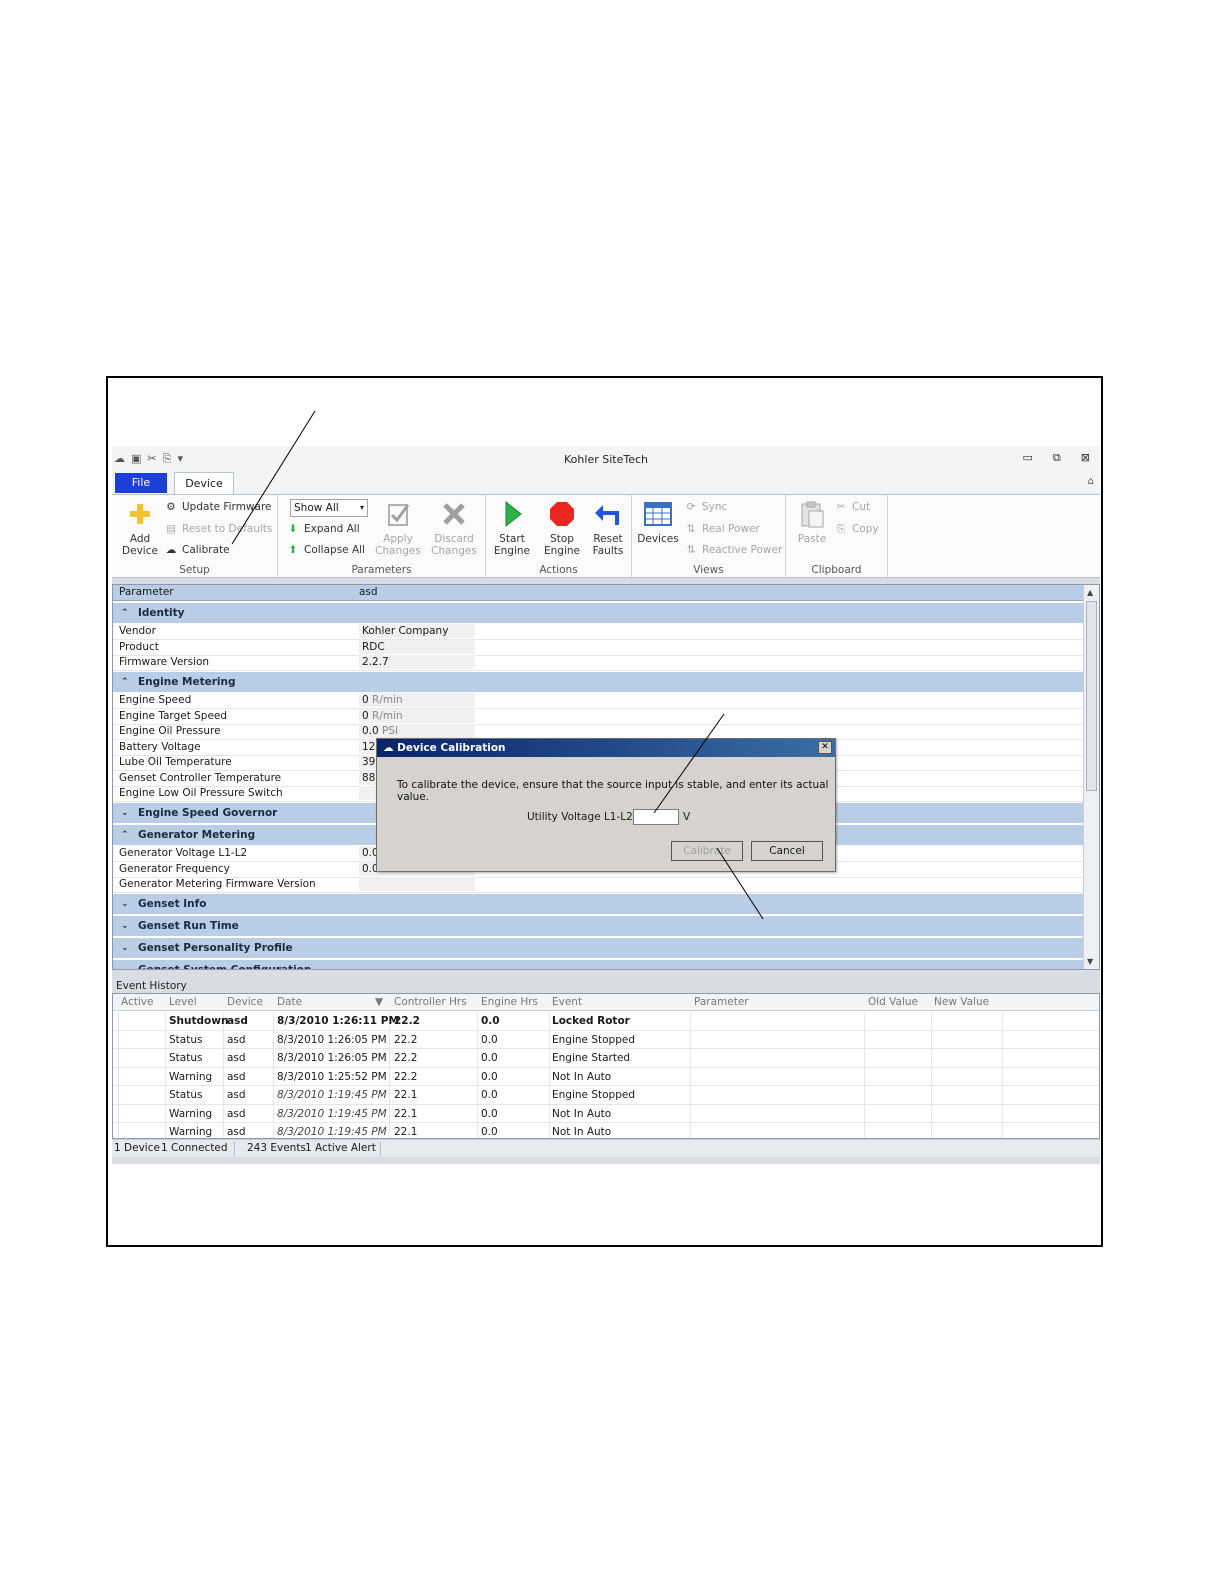 The height and width of the screenshot is (1584, 1224). Describe the element at coordinates (141, 483) in the screenshot. I see `tab-file: File` at that location.